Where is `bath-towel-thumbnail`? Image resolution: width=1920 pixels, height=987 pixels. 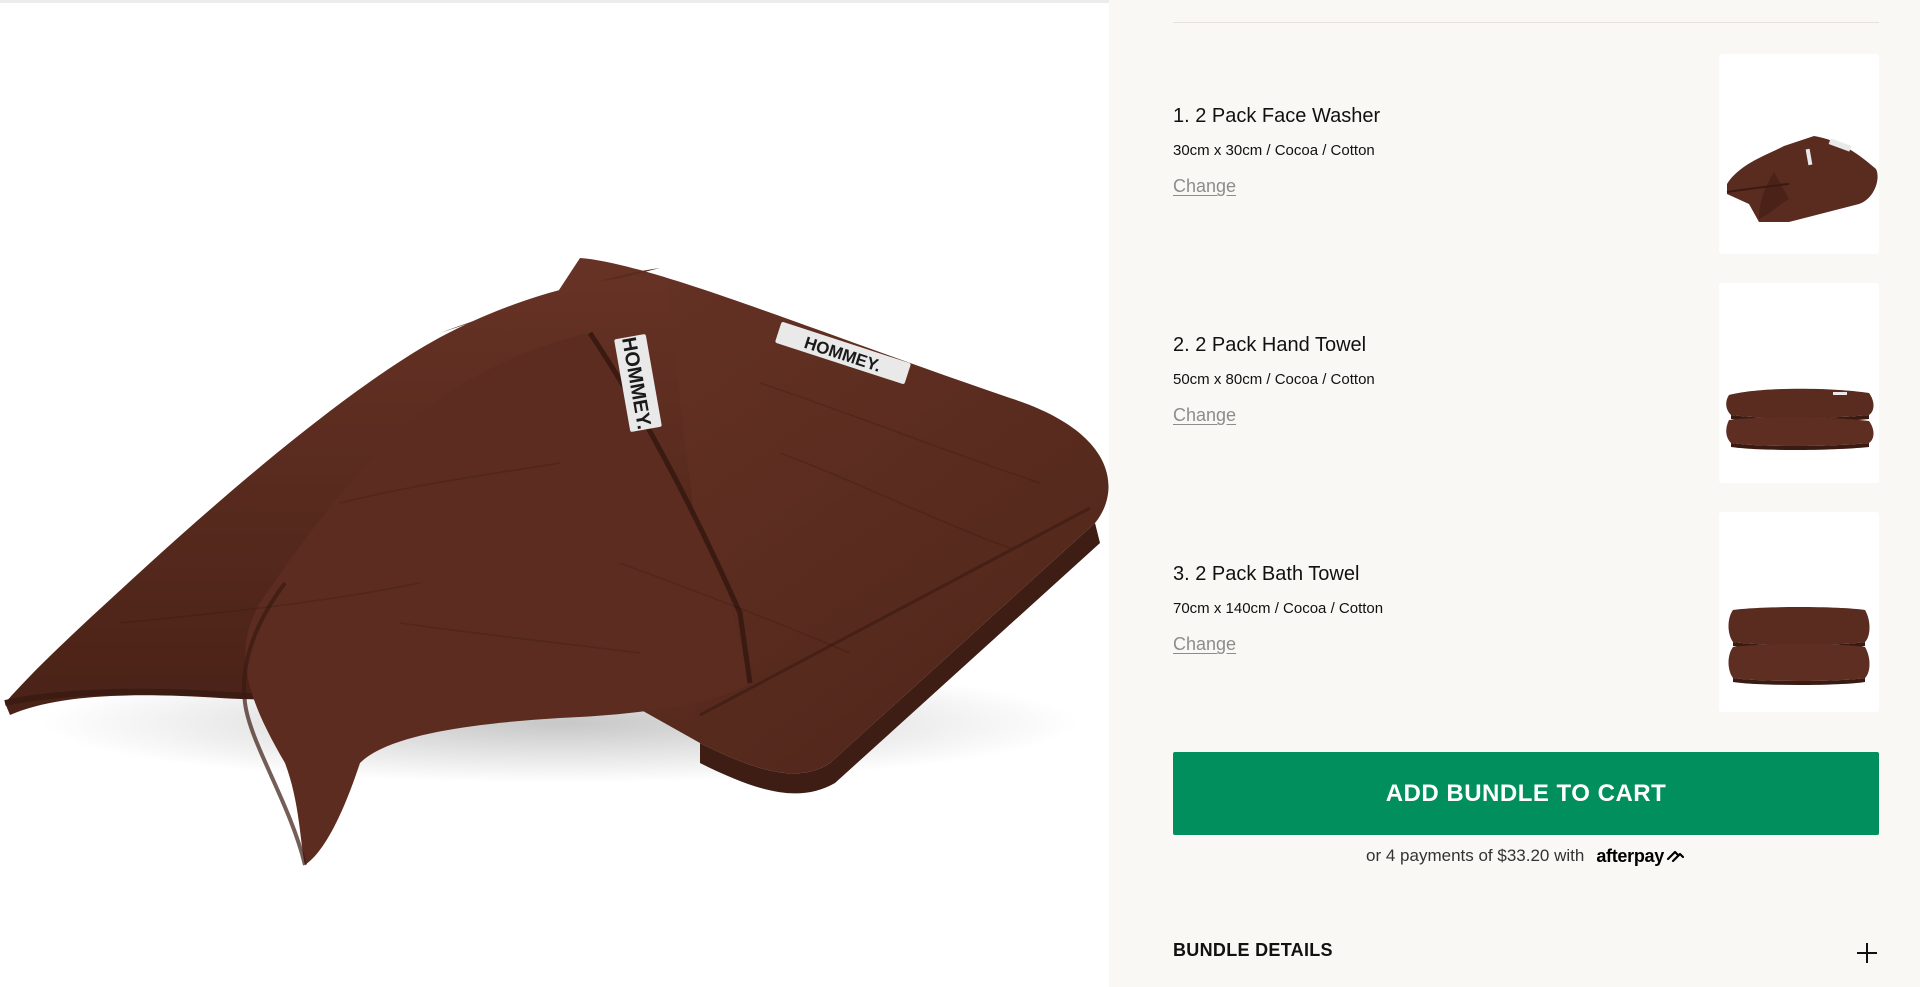 bath-towel-thumbnail is located at coordinates (1799, 612).